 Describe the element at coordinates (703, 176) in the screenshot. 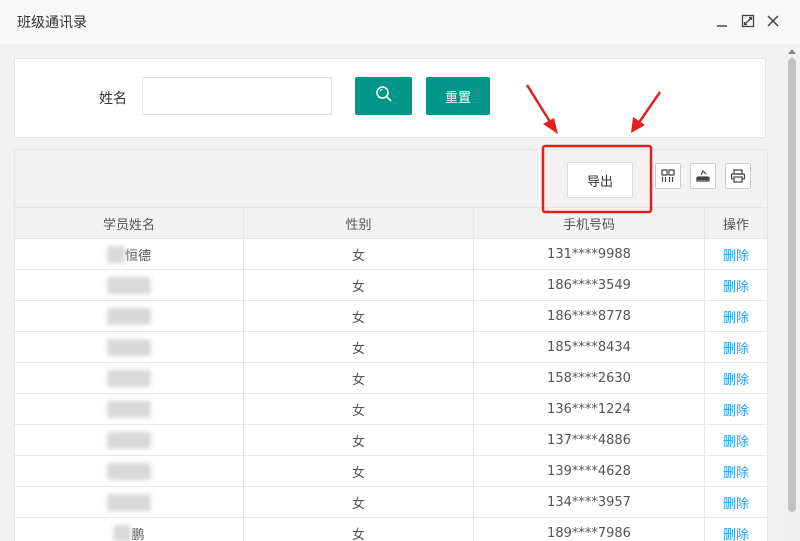

I see `import-icon` at that location.